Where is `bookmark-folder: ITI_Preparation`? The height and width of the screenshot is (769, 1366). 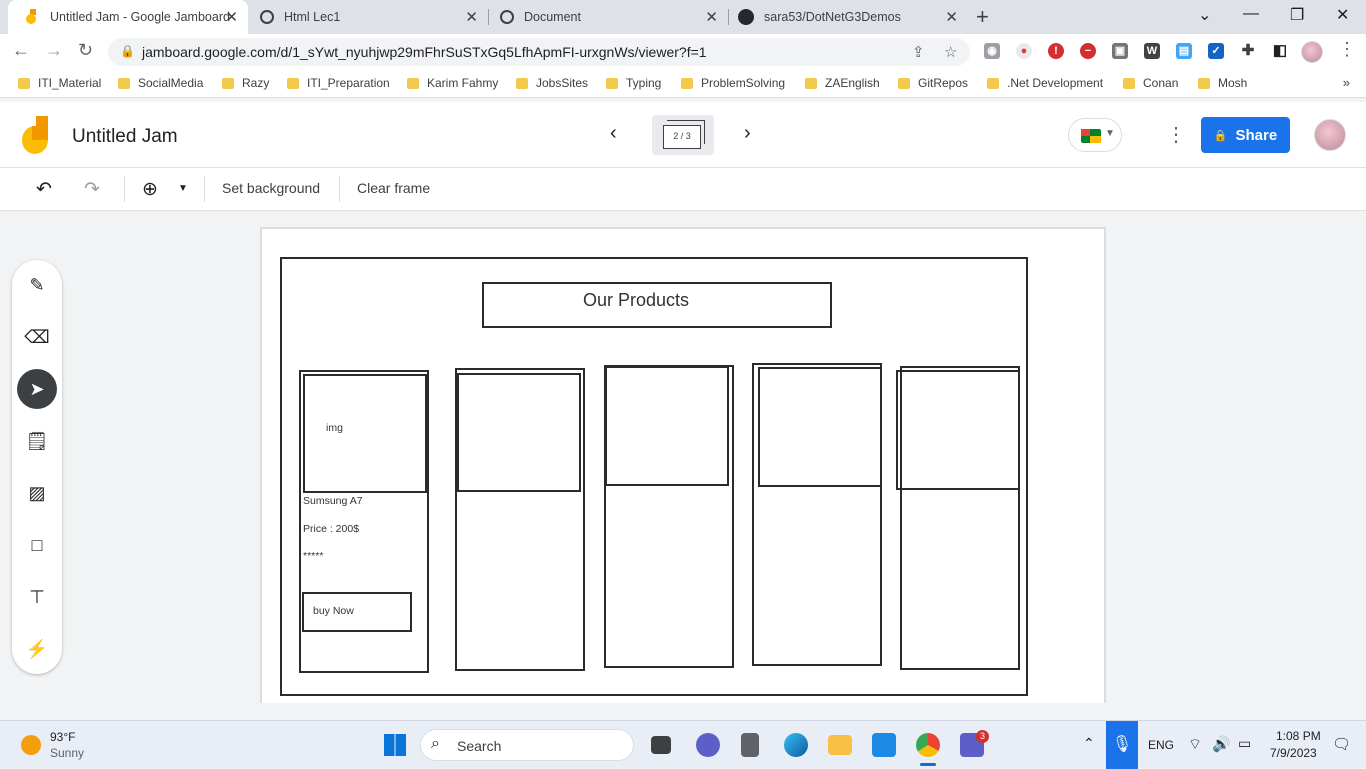
bookmark-folder: ITI_Preparation is located at coordinates (338, 83).